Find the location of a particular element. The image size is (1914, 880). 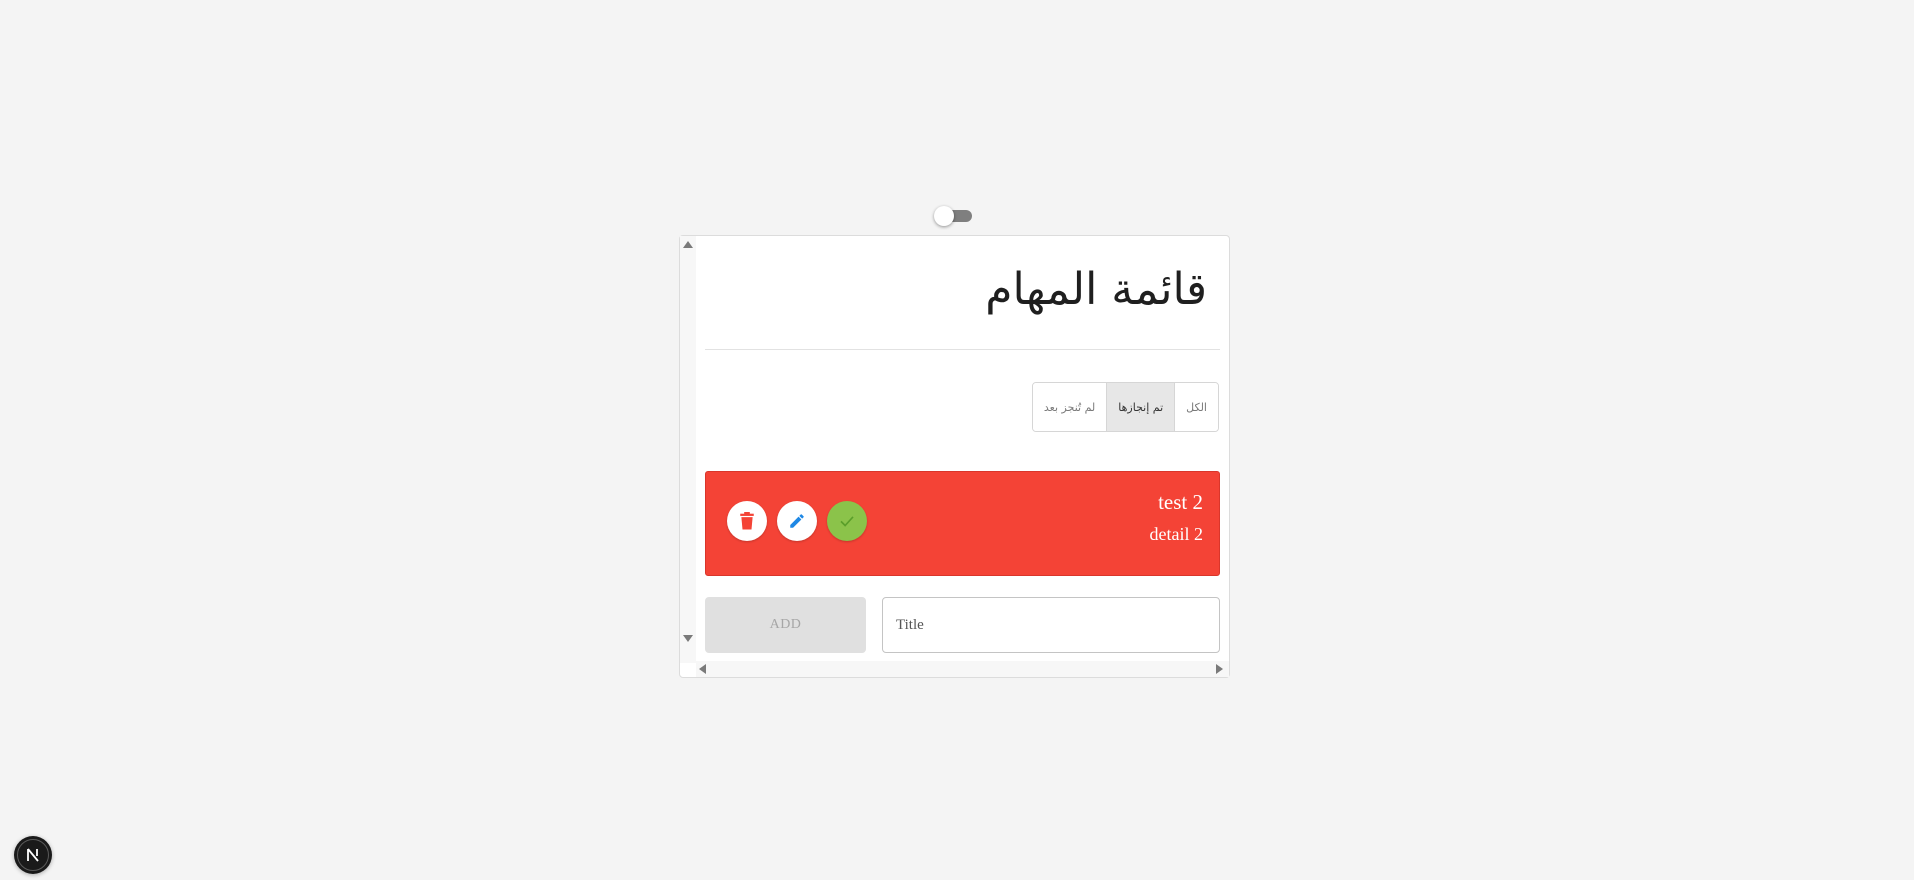

filter-toggle-group: الكل تم إنجازها لم تُنجز بعد is located at coordinates (1125, 407).